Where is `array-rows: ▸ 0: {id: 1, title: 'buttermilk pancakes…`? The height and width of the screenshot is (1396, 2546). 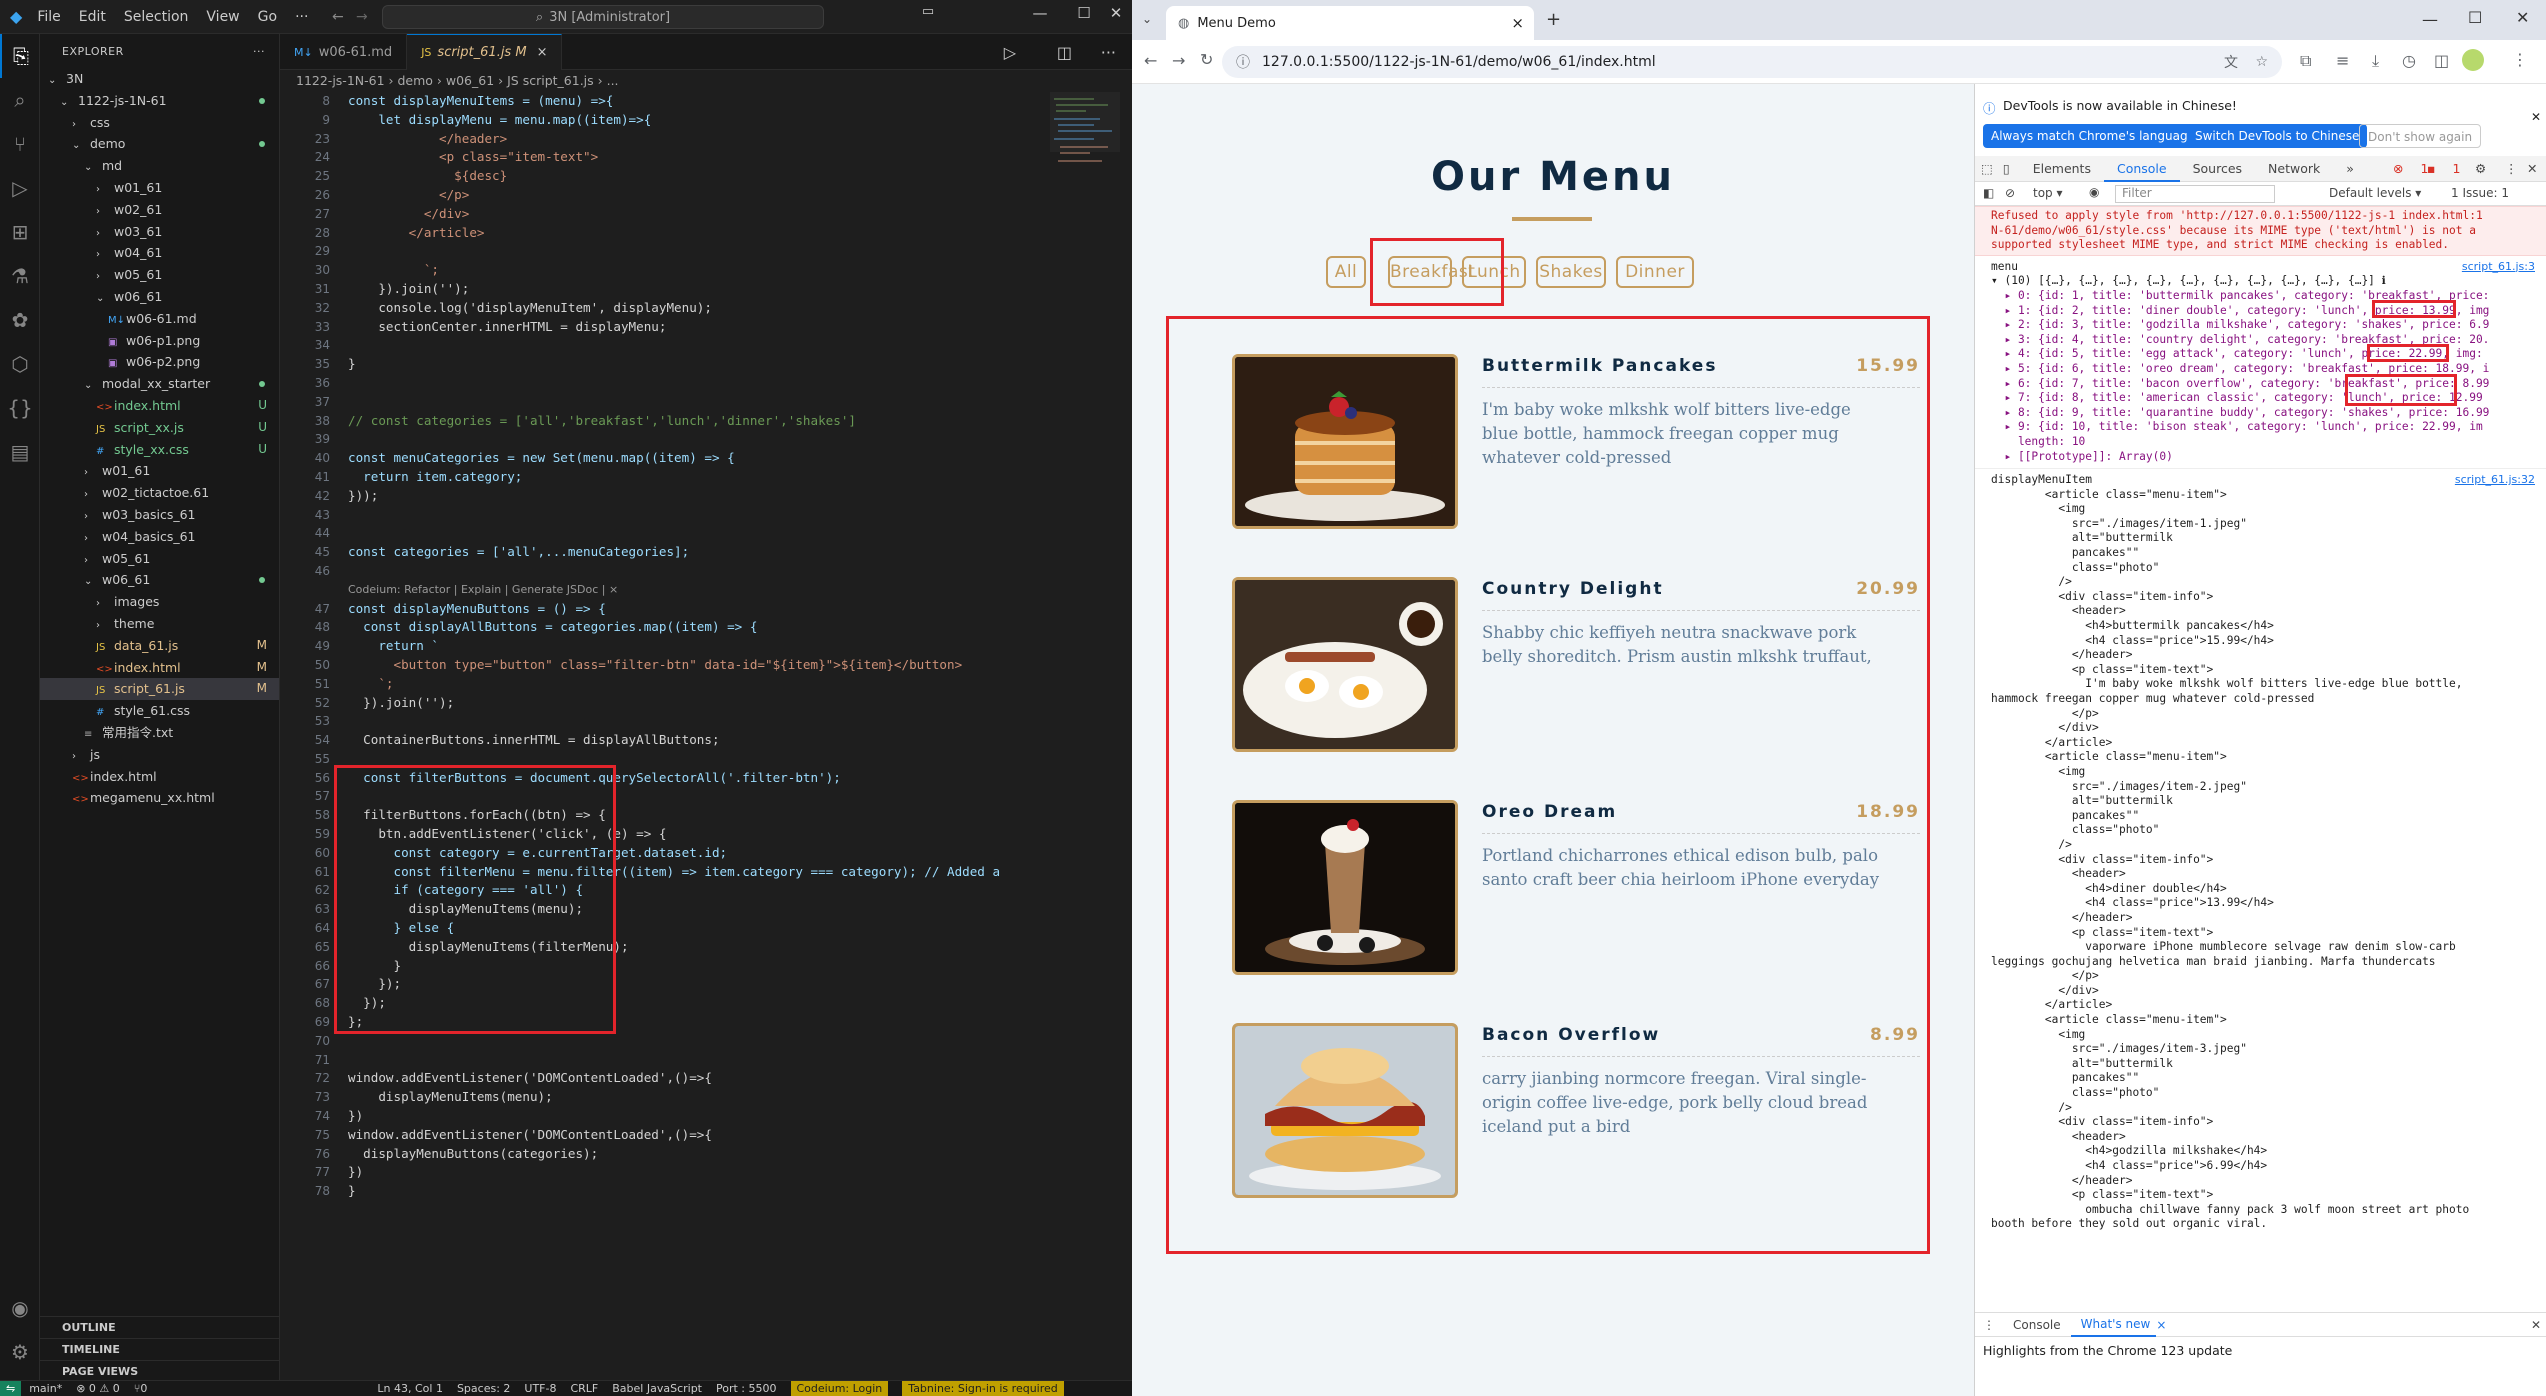 array-rows: ▸ 0: {id: 1, title: 'buttermilk pancakes… is located at coordinates (2260, 376).